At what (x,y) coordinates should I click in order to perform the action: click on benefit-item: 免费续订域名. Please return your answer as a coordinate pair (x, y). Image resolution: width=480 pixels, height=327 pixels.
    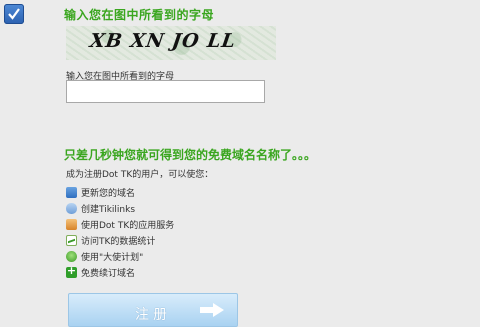
    Looking at the image, I should click on (120, 272).